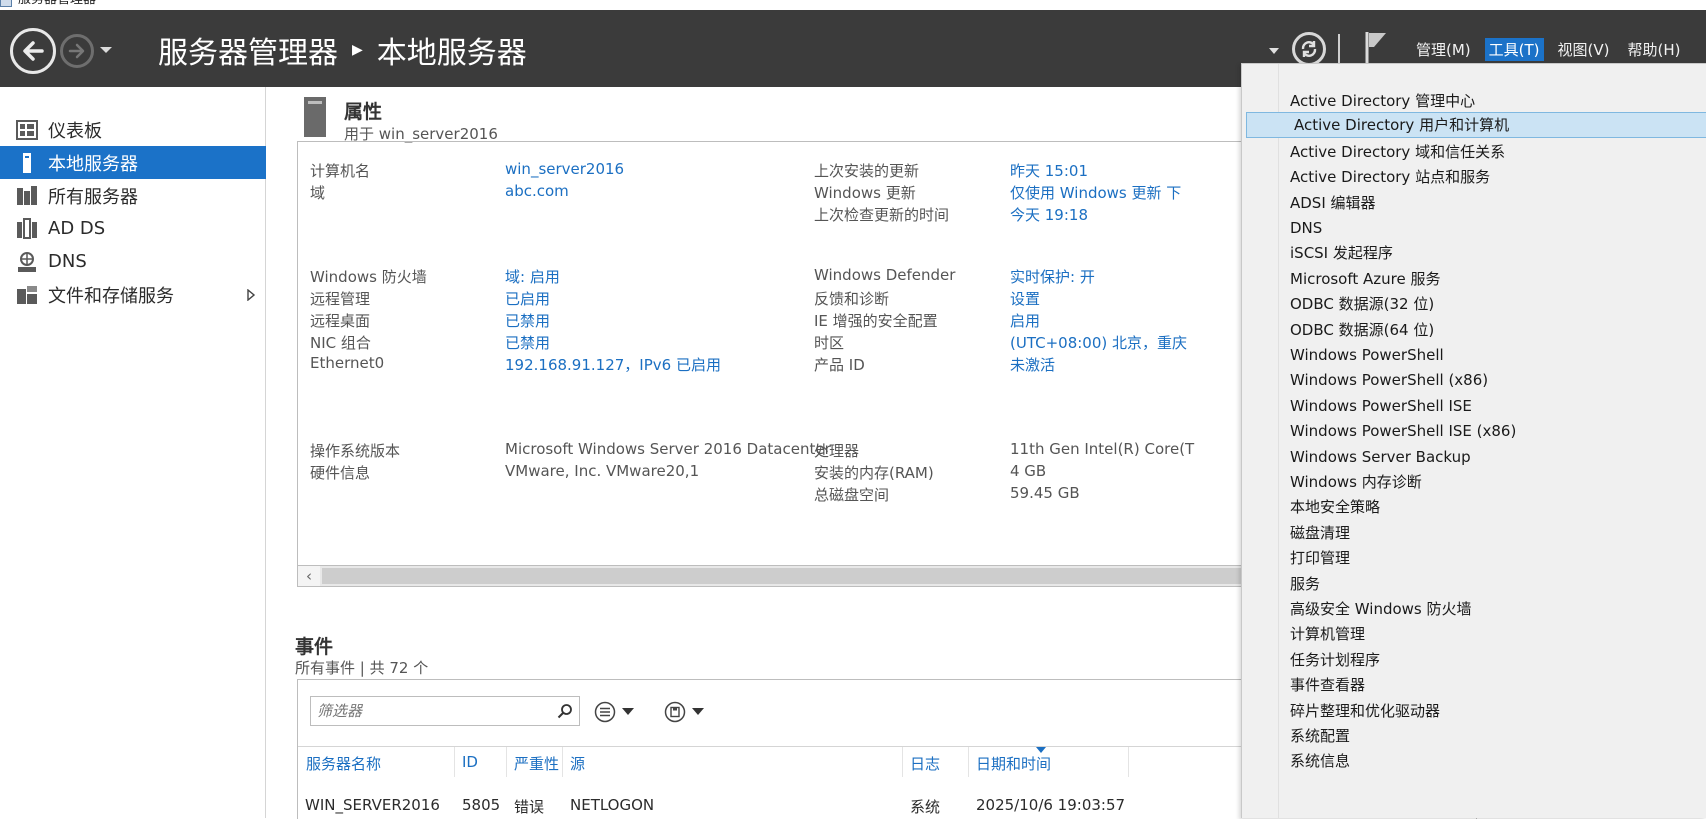 The width and height of the screenshot is (1706, 819). Describe the element at coordinates (1474, 152) in the screenshot. I see `tools-menu-item: Active Directory 域和信任关系` at that location.